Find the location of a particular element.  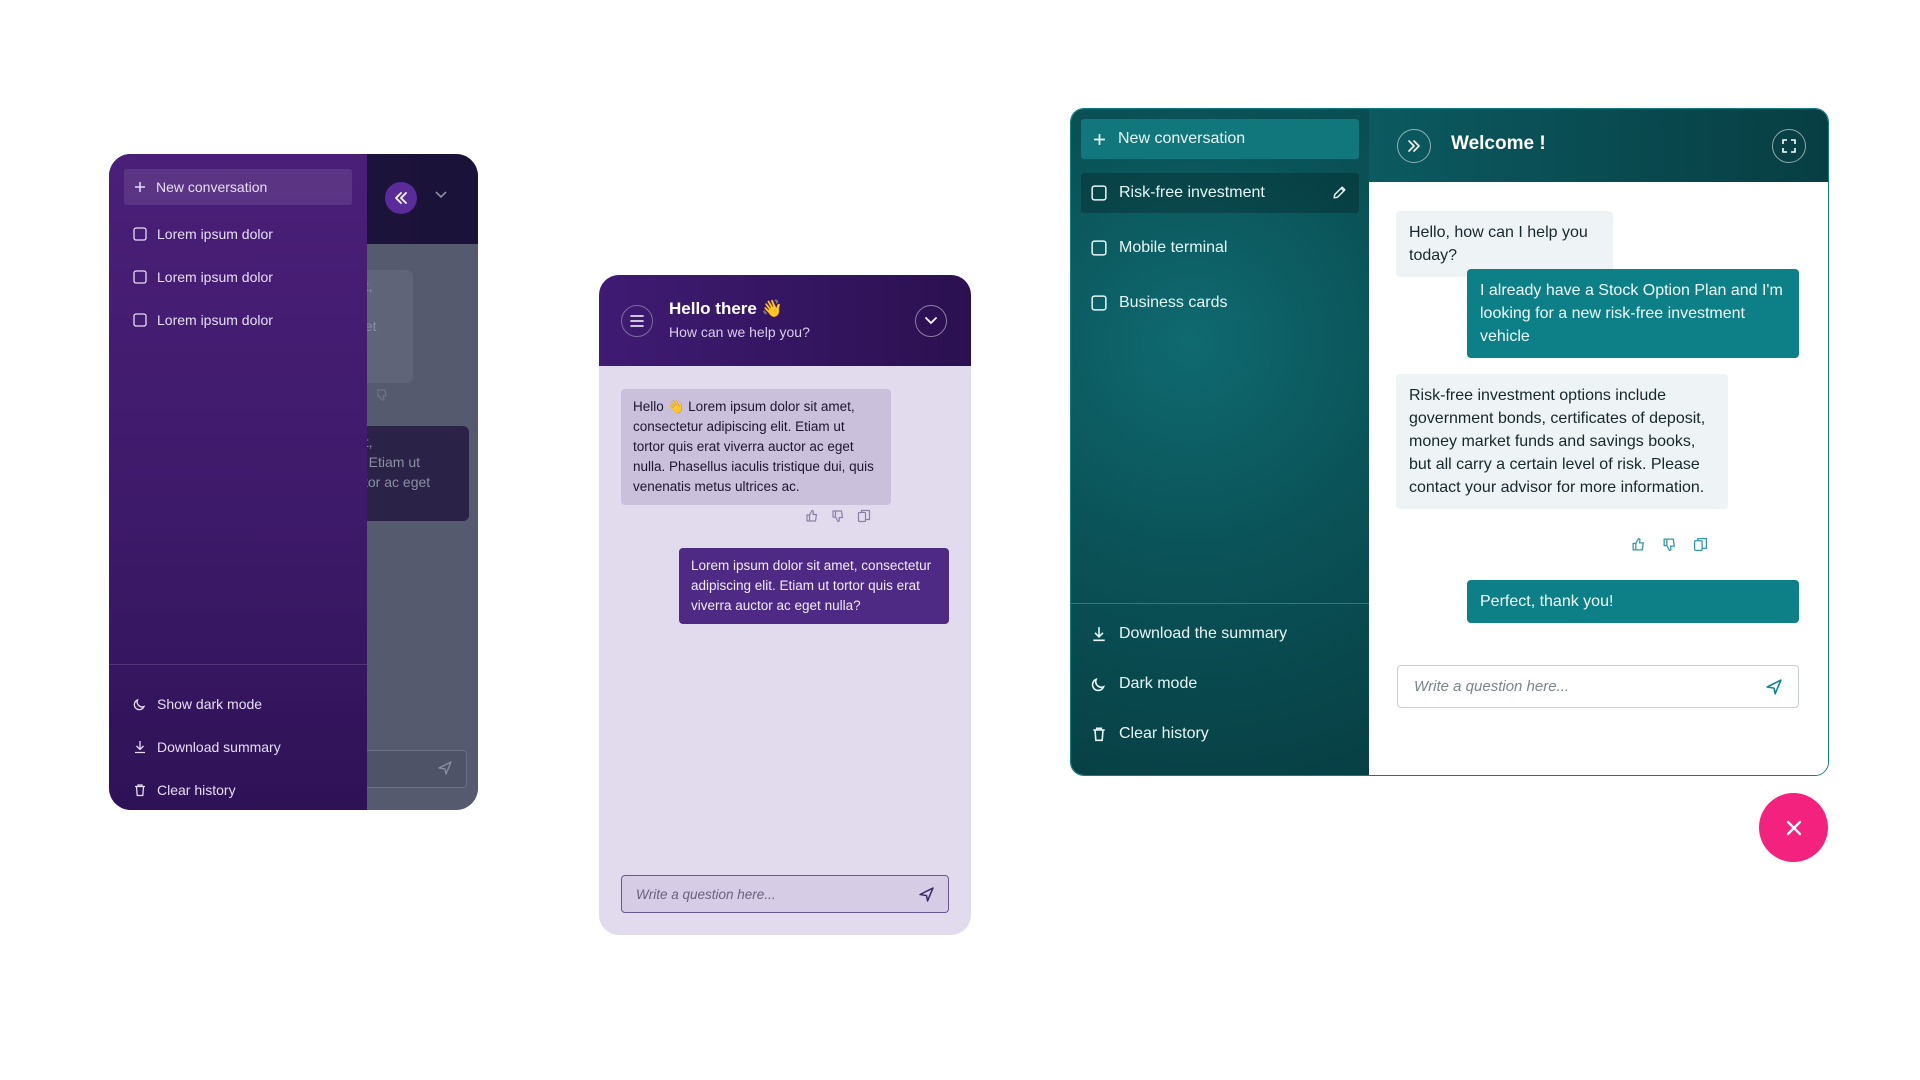

conversation-item: Mobile terminal is located at coordinates (1220, 248).